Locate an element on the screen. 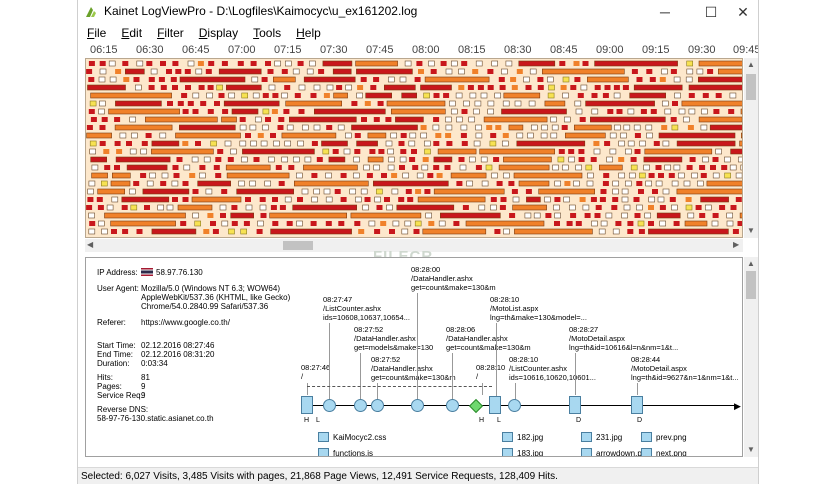 The height and width of the screenshot is (484, 836). scroll-up-arrow-icon: ▲ is located at coordinates (751, 263).